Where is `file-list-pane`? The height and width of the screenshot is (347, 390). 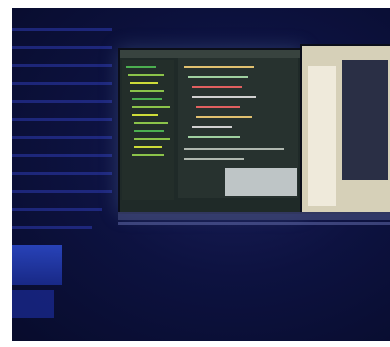 file-list-pane is located at coordinates (365, 120).